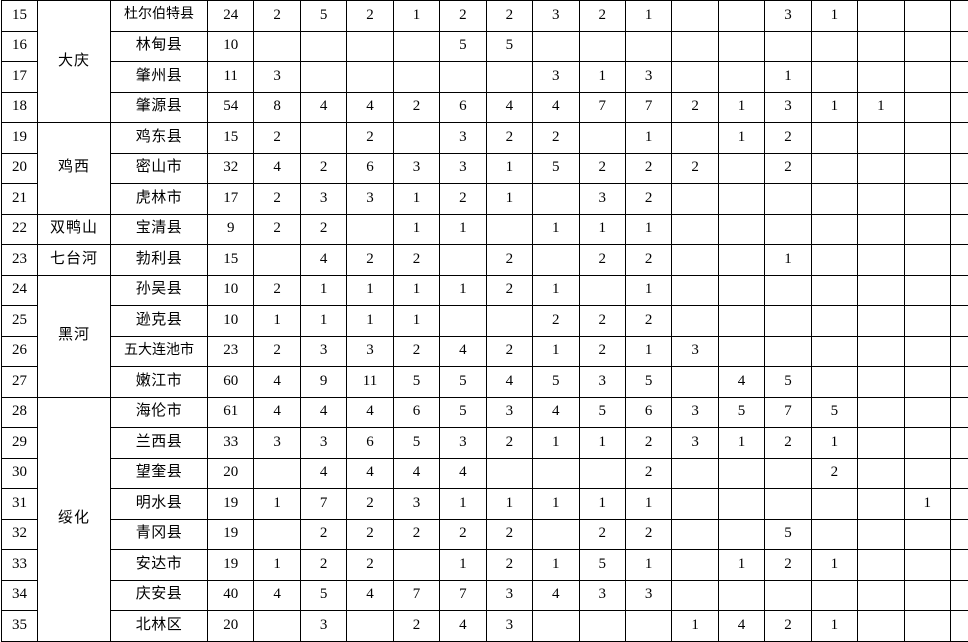 This screenshot has width=968, height=642. What do you see at coordinates (74, 260) in the screenshot?
I see `region-cell: 七台河` at bounding box center [74, 260].